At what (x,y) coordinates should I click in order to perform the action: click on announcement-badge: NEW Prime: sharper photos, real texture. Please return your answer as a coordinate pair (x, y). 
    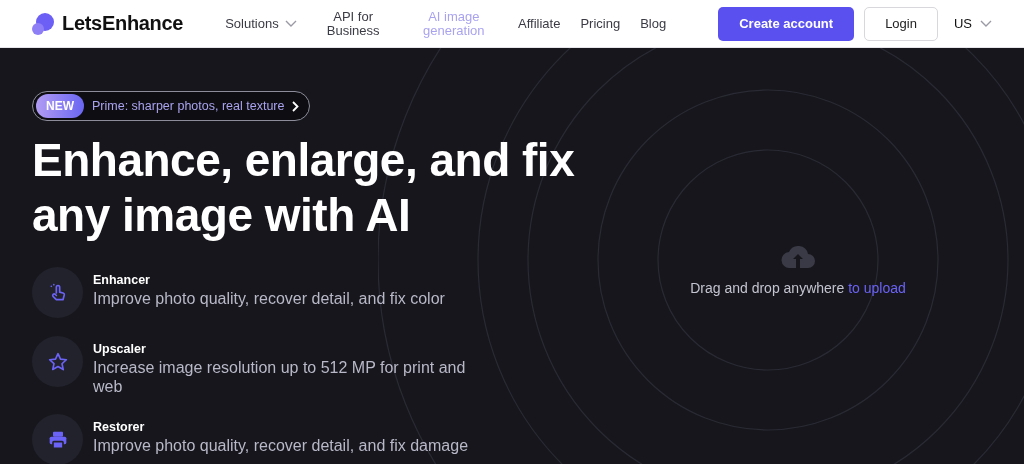
    Looking at the image, I should click on (171, 106).